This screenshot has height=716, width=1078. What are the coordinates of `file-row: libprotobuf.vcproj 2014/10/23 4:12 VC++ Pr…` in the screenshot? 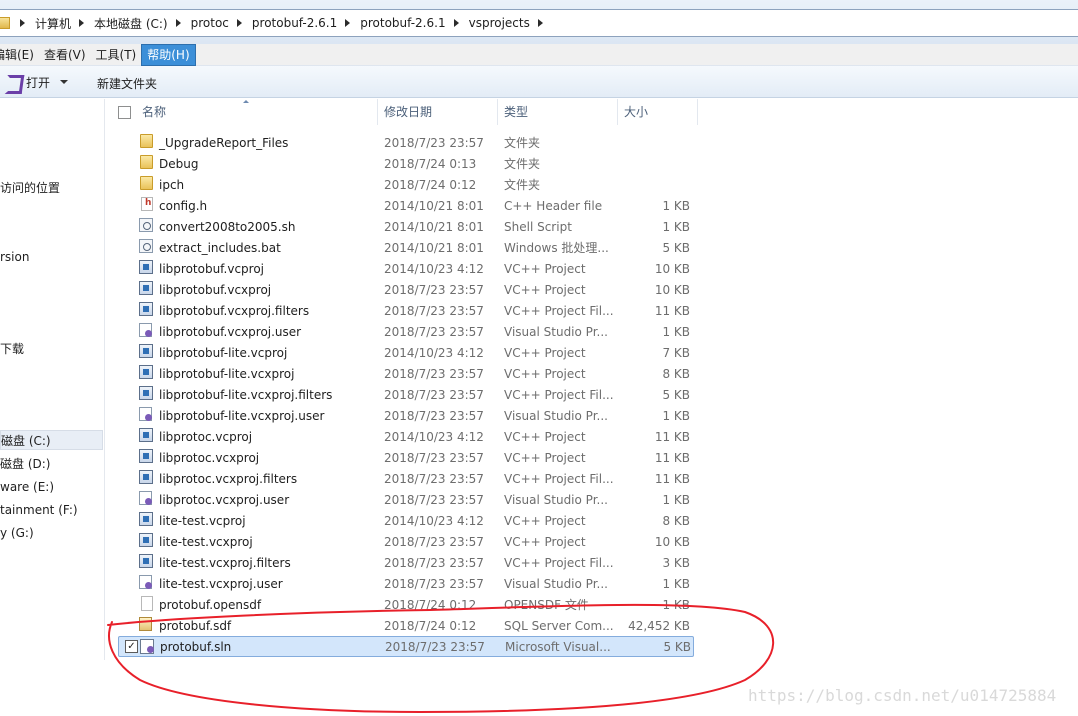 It's located at (402, 268).